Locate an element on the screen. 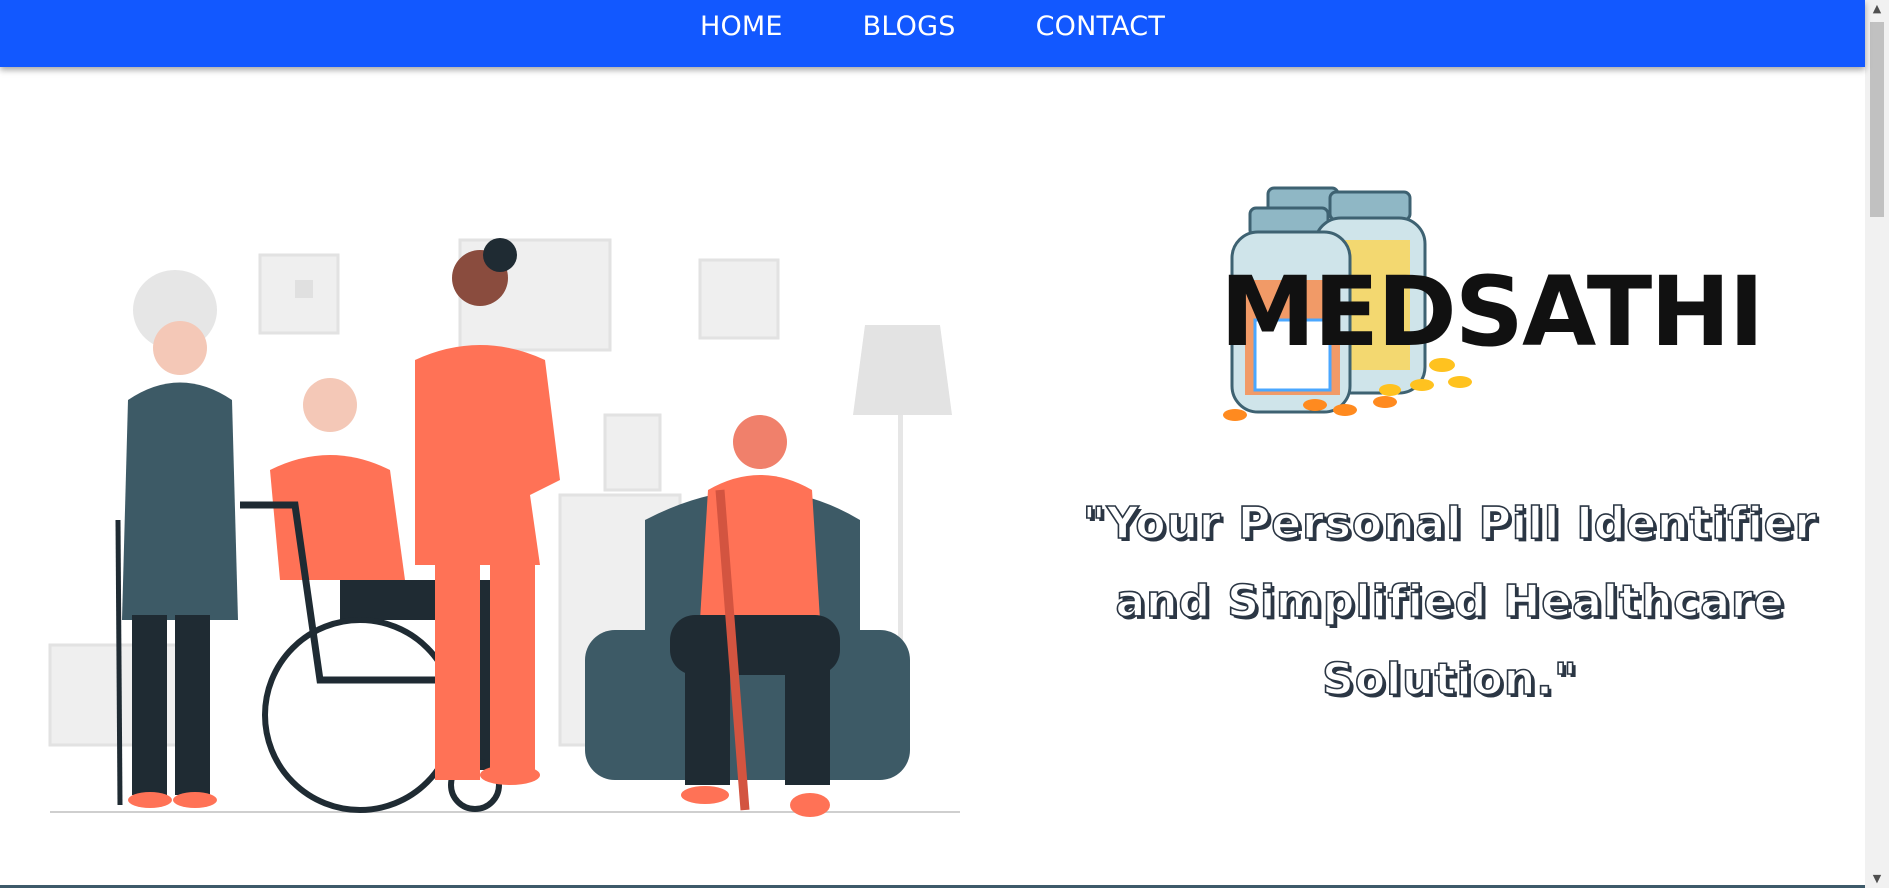 This screenshot has width=1889, height=888. nav-blogs-link: BLOGS is located at coordinates (909, 26).